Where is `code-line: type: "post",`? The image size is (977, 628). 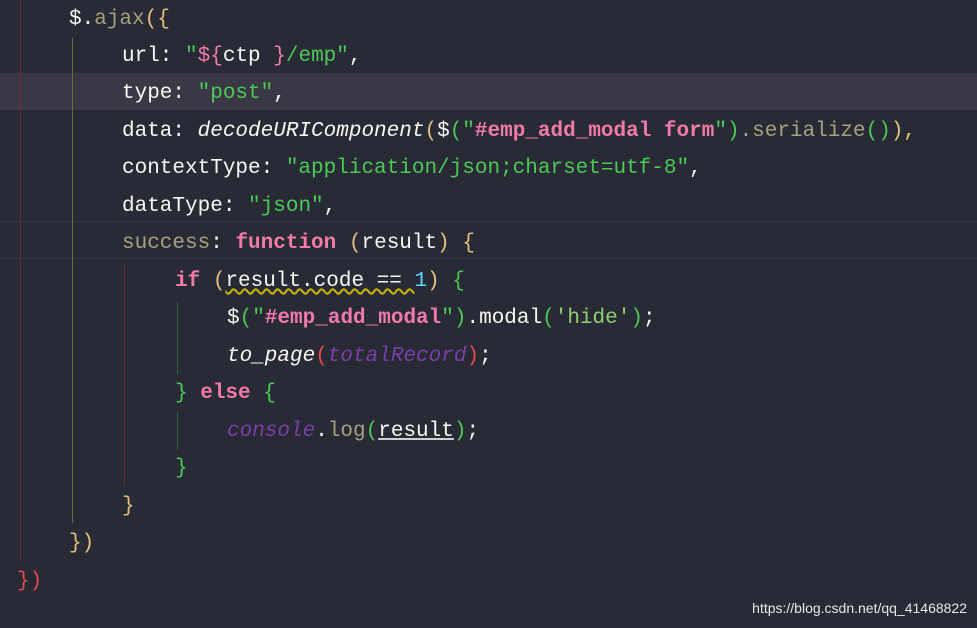 code-line: type: "post", is located at coordinates (204, 93).